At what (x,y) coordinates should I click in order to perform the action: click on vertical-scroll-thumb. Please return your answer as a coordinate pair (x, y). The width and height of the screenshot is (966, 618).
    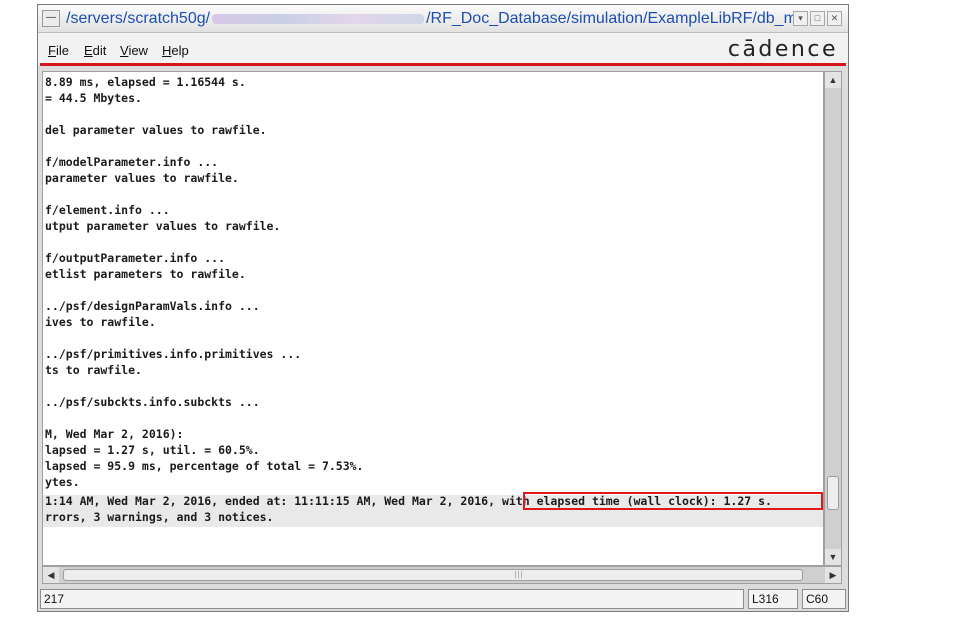
    Looking at the image, I should click on (833, 493).